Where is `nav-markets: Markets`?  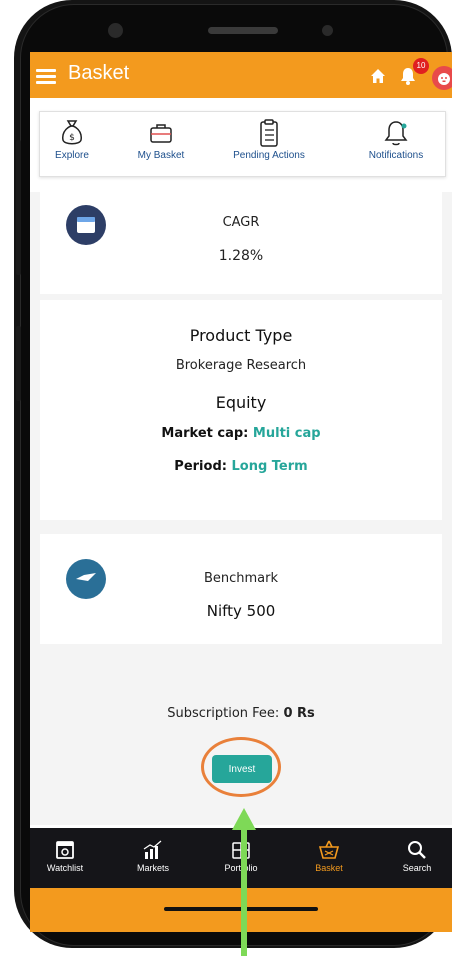 nav-markets: Markets is located at coordinates (153, 858).